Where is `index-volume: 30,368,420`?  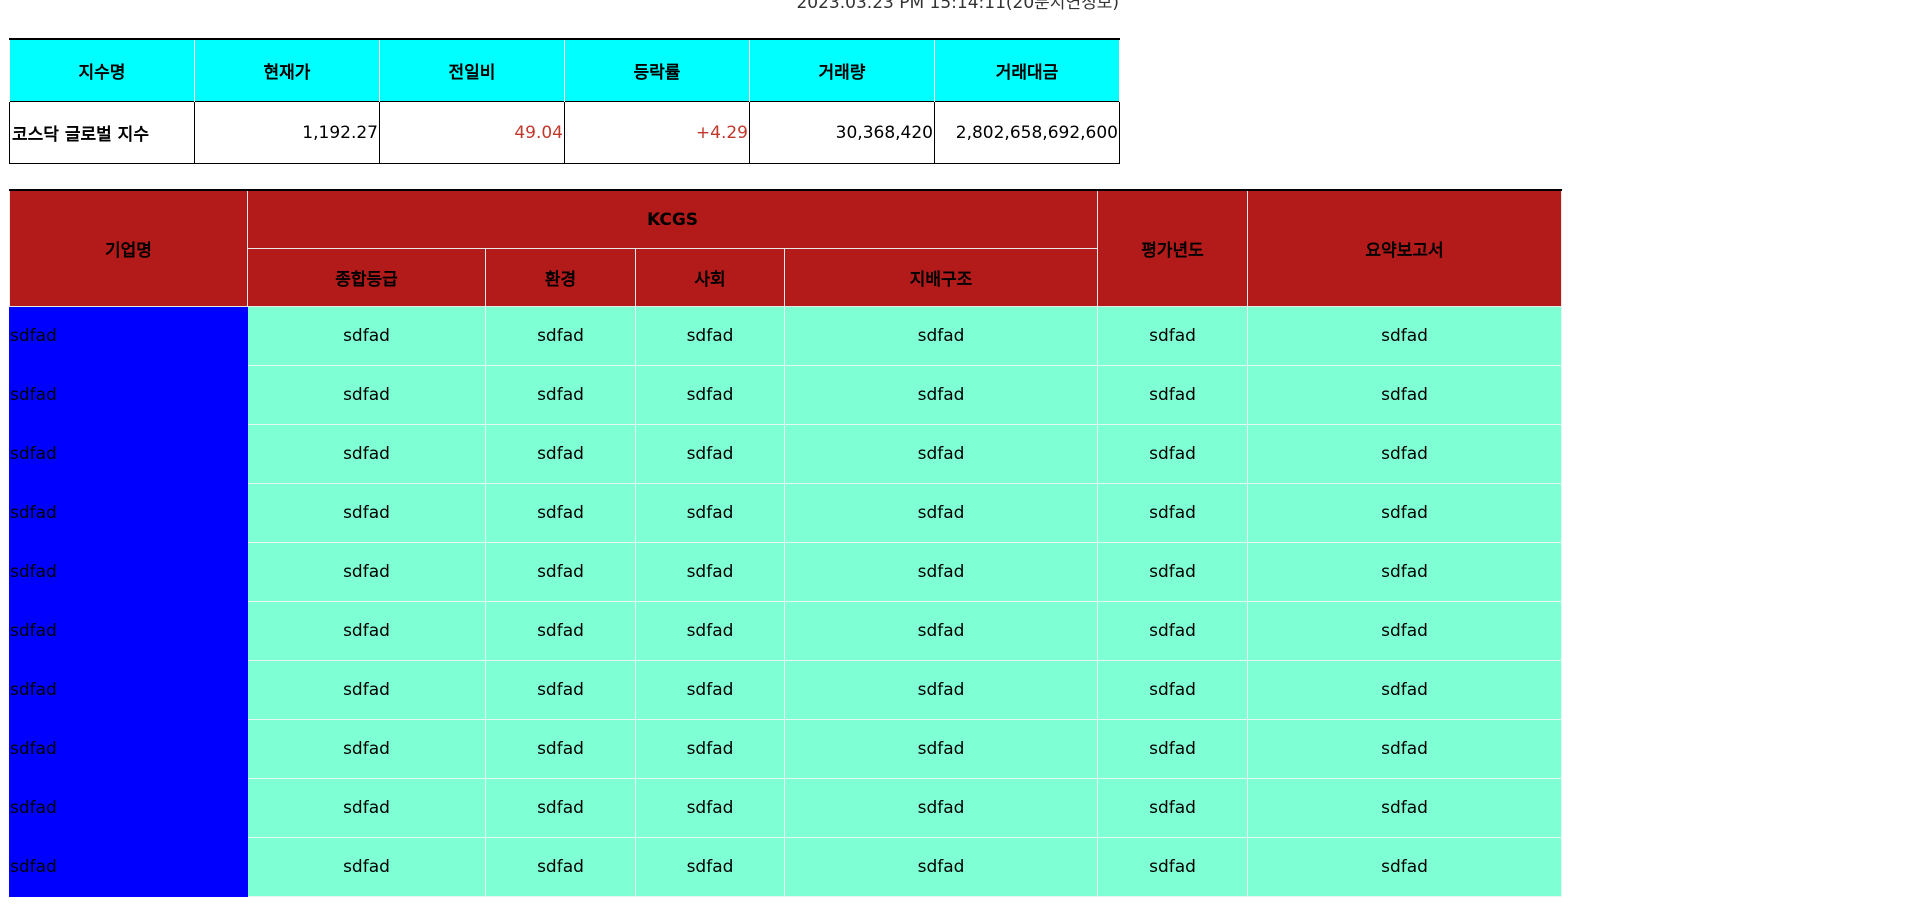 index-volume: 30,368,420 is located at coordinates (842, 132).